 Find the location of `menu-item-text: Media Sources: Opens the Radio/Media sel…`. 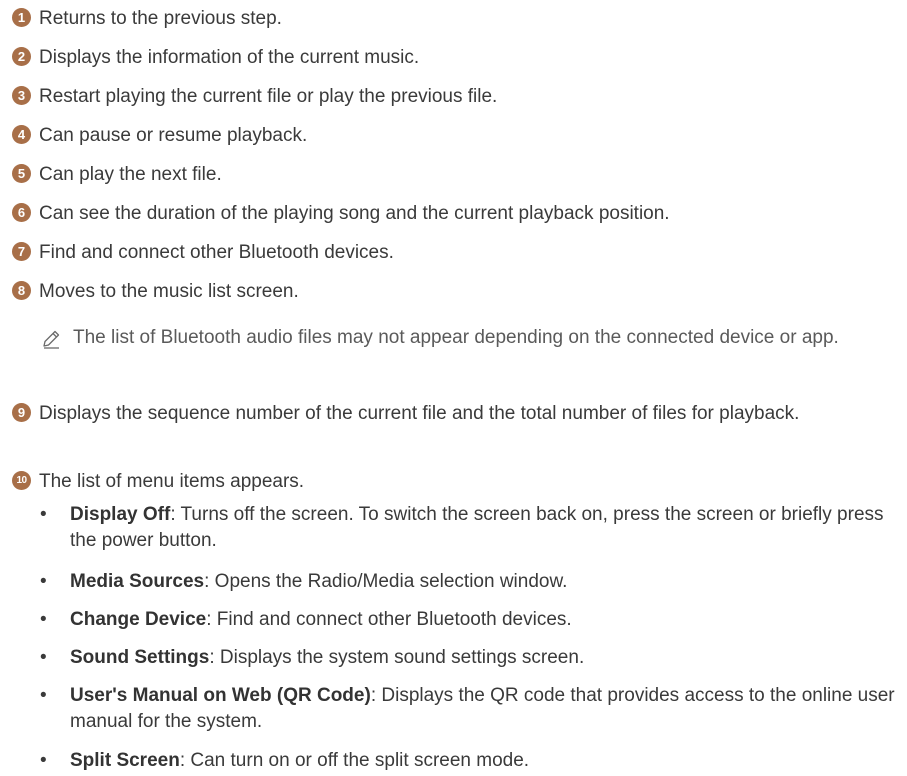

menu-item-text: Media Sources: Opens the Radio/Media sel… is located at coordinates (485, 582).